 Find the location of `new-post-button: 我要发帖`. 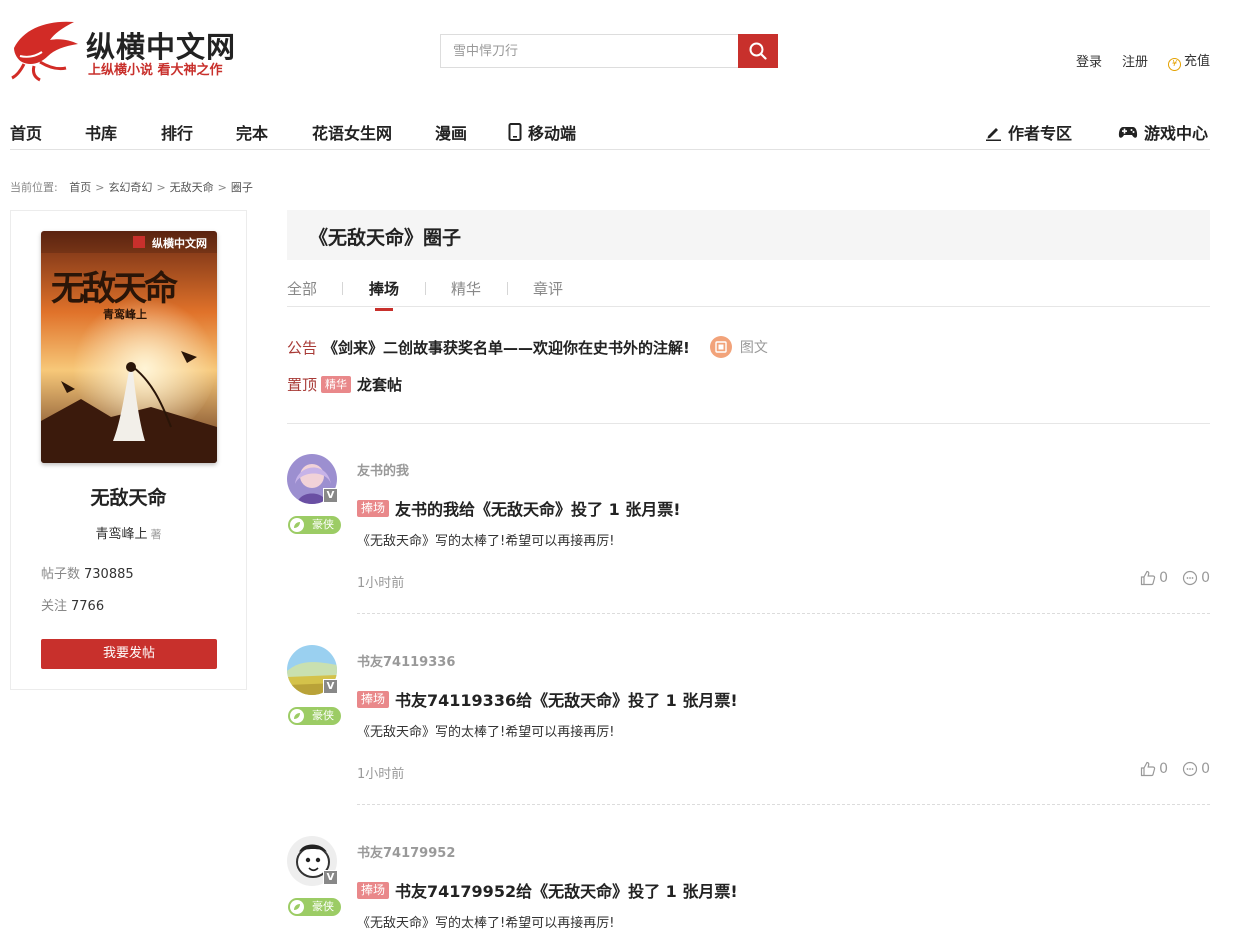

new-post-button: 我要发帖 is located at coordinates (129, 654).